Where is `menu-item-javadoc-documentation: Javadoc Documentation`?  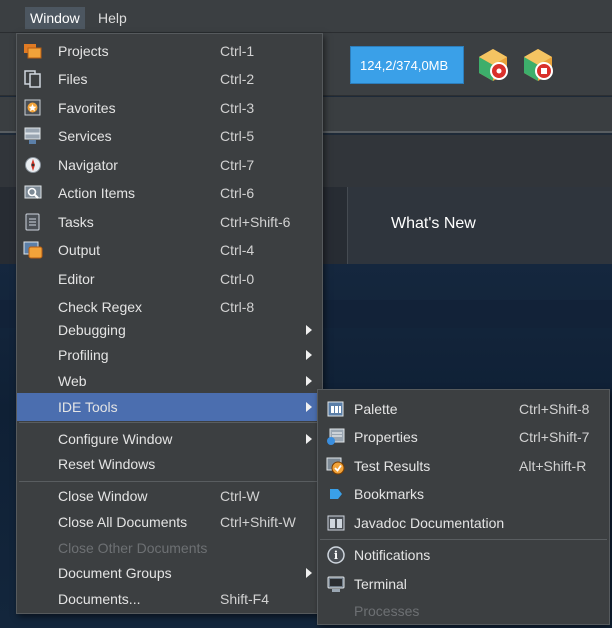 menu-item-javadoc-documentation: Javadoc Documentation is located at coordinates (463, 523).